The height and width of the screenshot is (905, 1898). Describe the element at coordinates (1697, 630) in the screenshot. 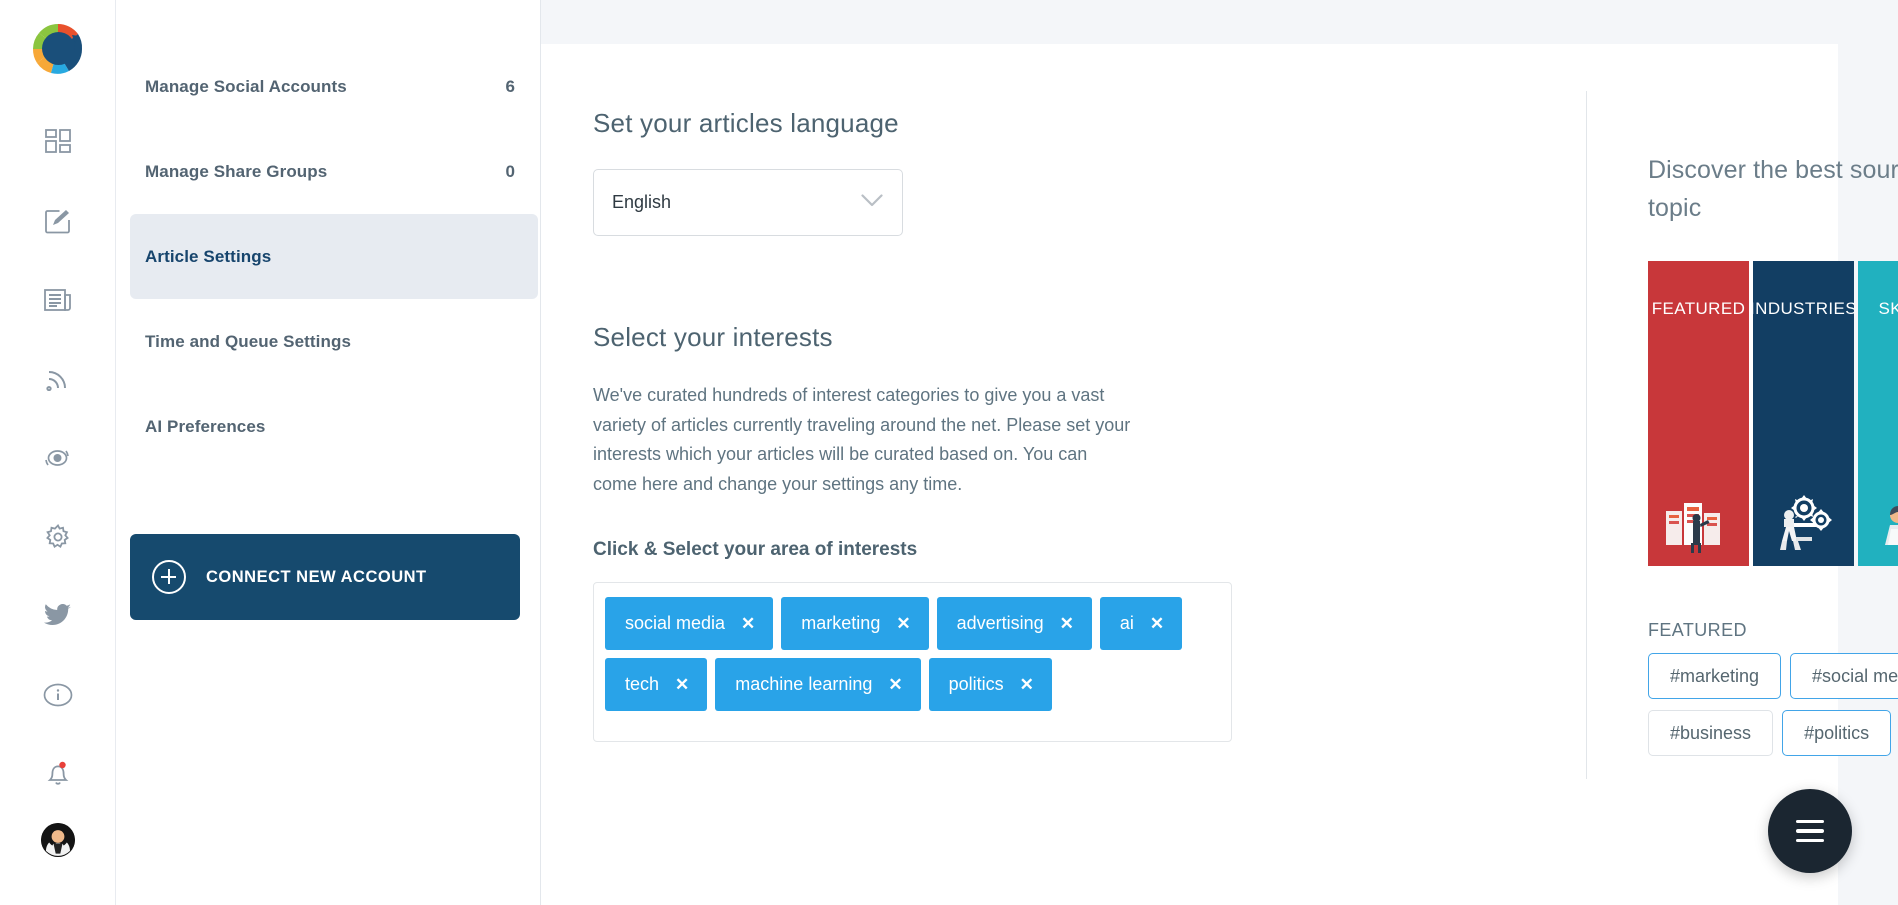

I see `featured-section-label: FEATURED` at that location.